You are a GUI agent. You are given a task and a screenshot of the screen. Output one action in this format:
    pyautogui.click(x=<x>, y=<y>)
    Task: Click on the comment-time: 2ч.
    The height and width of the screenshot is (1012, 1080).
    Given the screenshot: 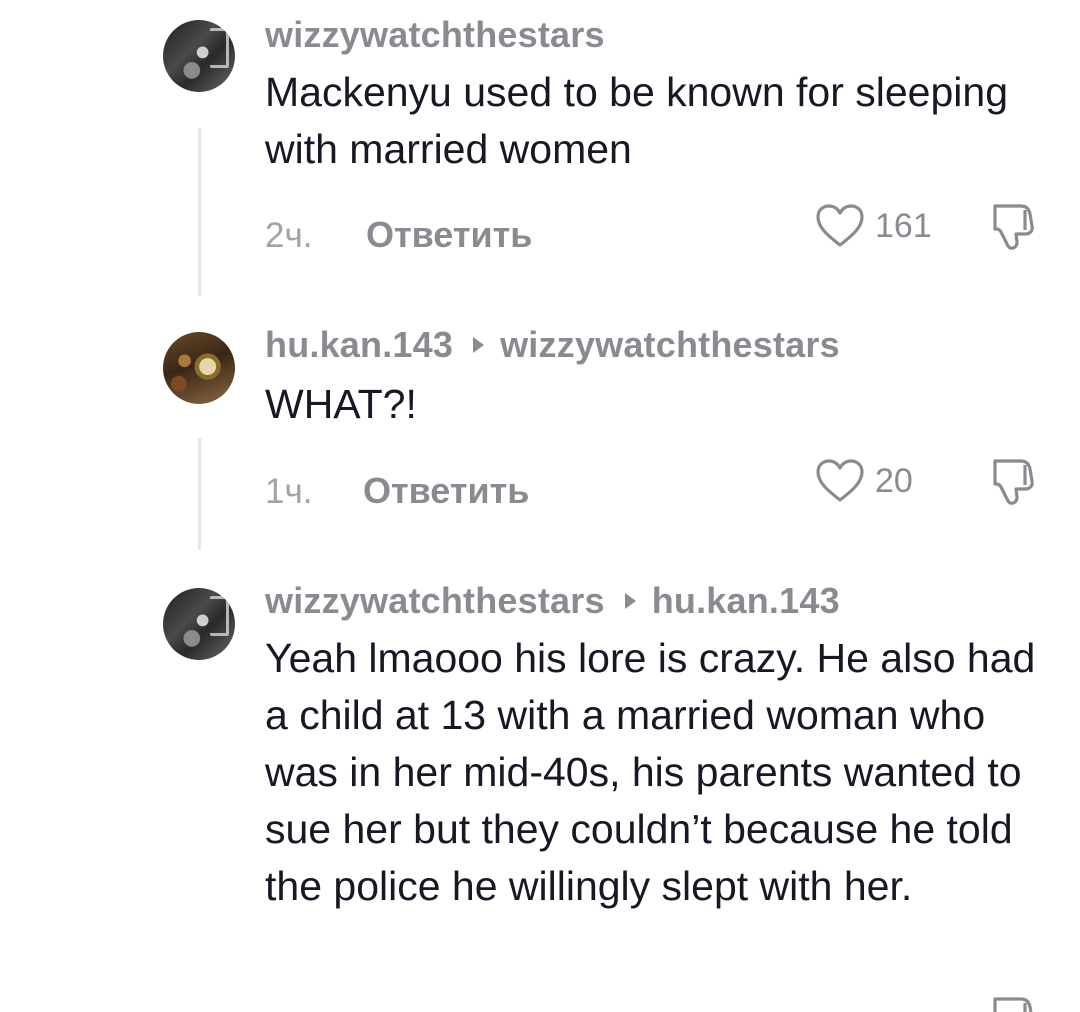 What is the action you would take?
    pyautogui.click(x=289, y=235)
    